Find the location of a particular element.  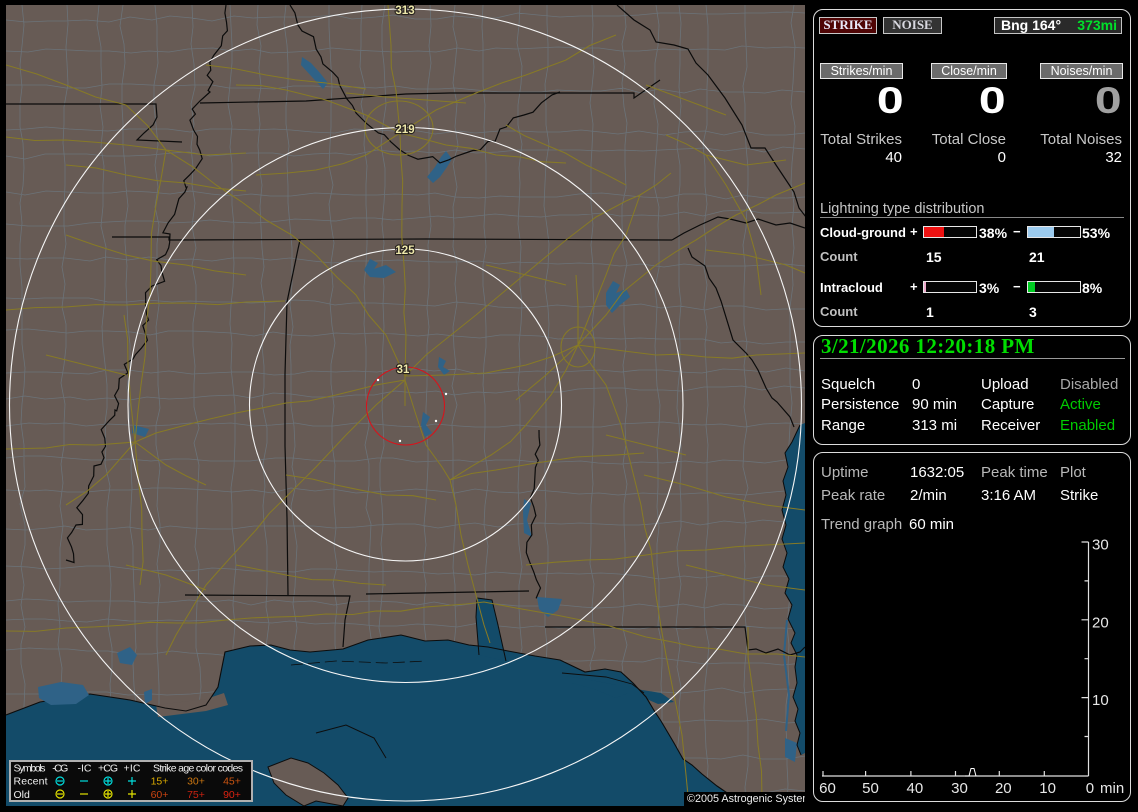

svg-text: 313 is located at coordinates (404, 11).